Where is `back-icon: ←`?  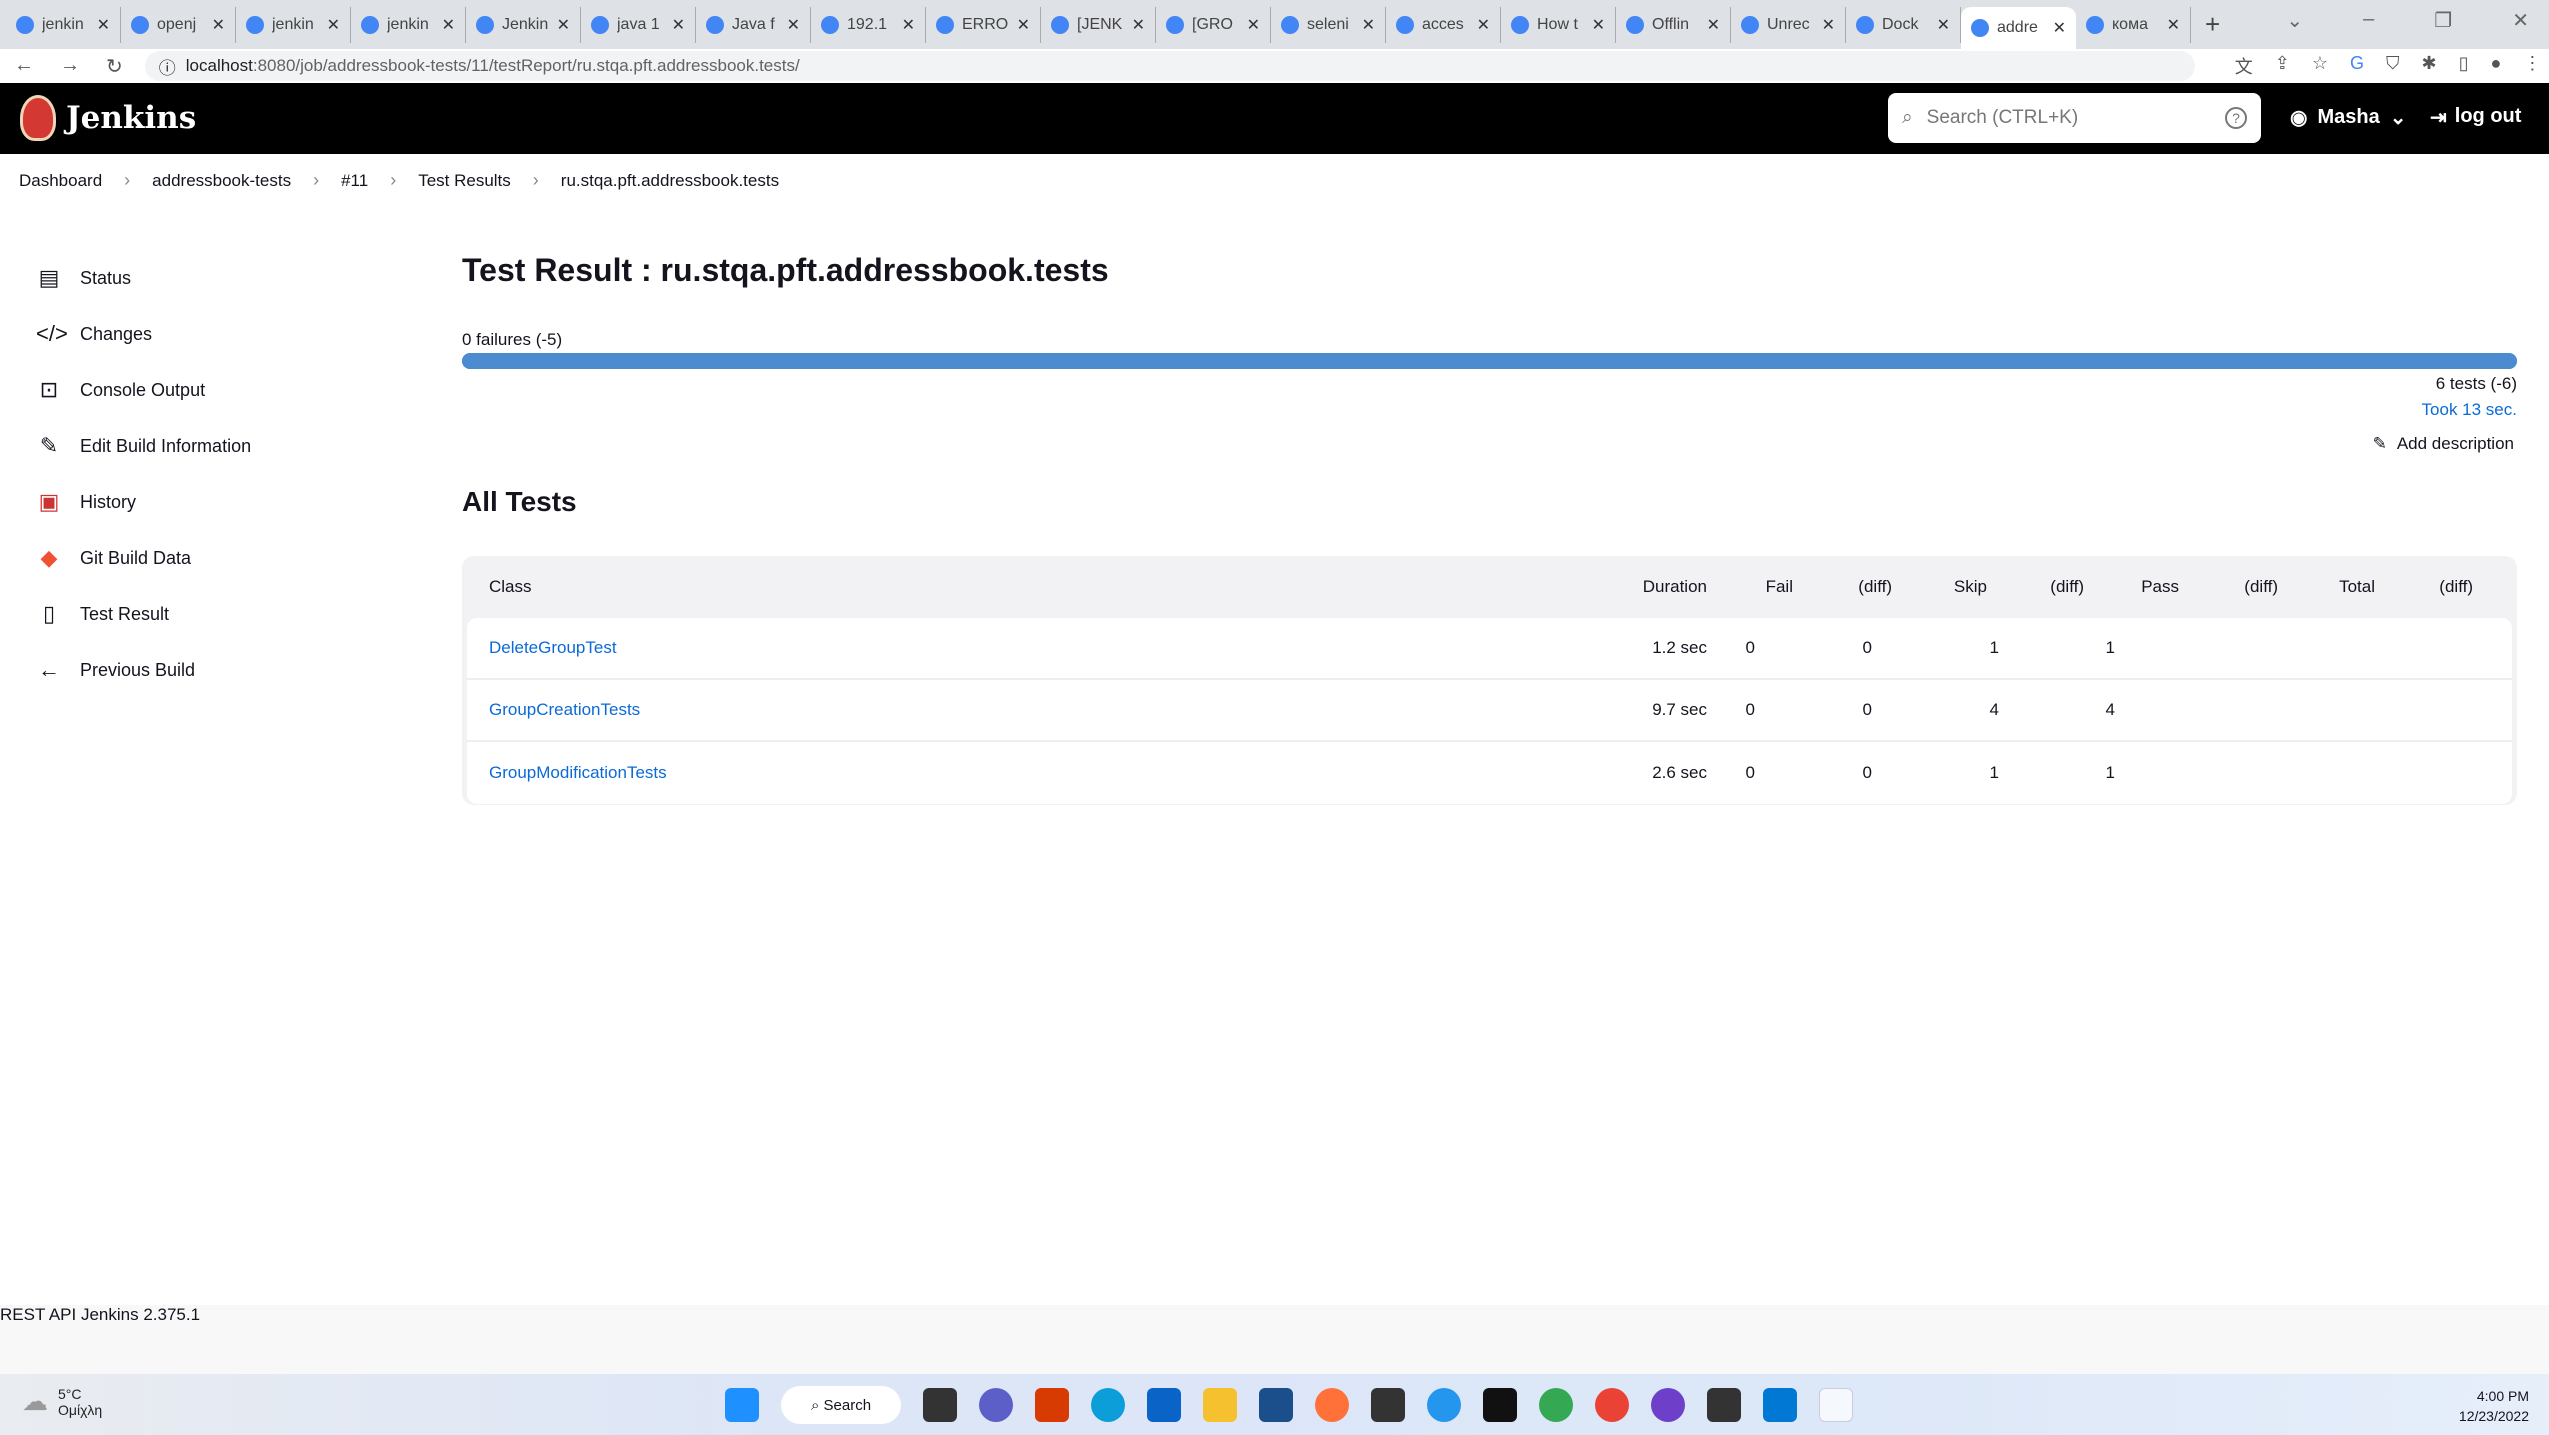 back-icon: ← is located at coordinates (24, 66).